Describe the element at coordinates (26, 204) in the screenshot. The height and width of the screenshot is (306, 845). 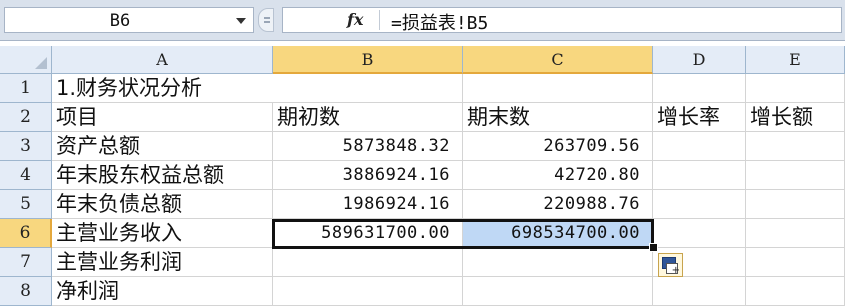
I see `row-header-5: 5` at that location.